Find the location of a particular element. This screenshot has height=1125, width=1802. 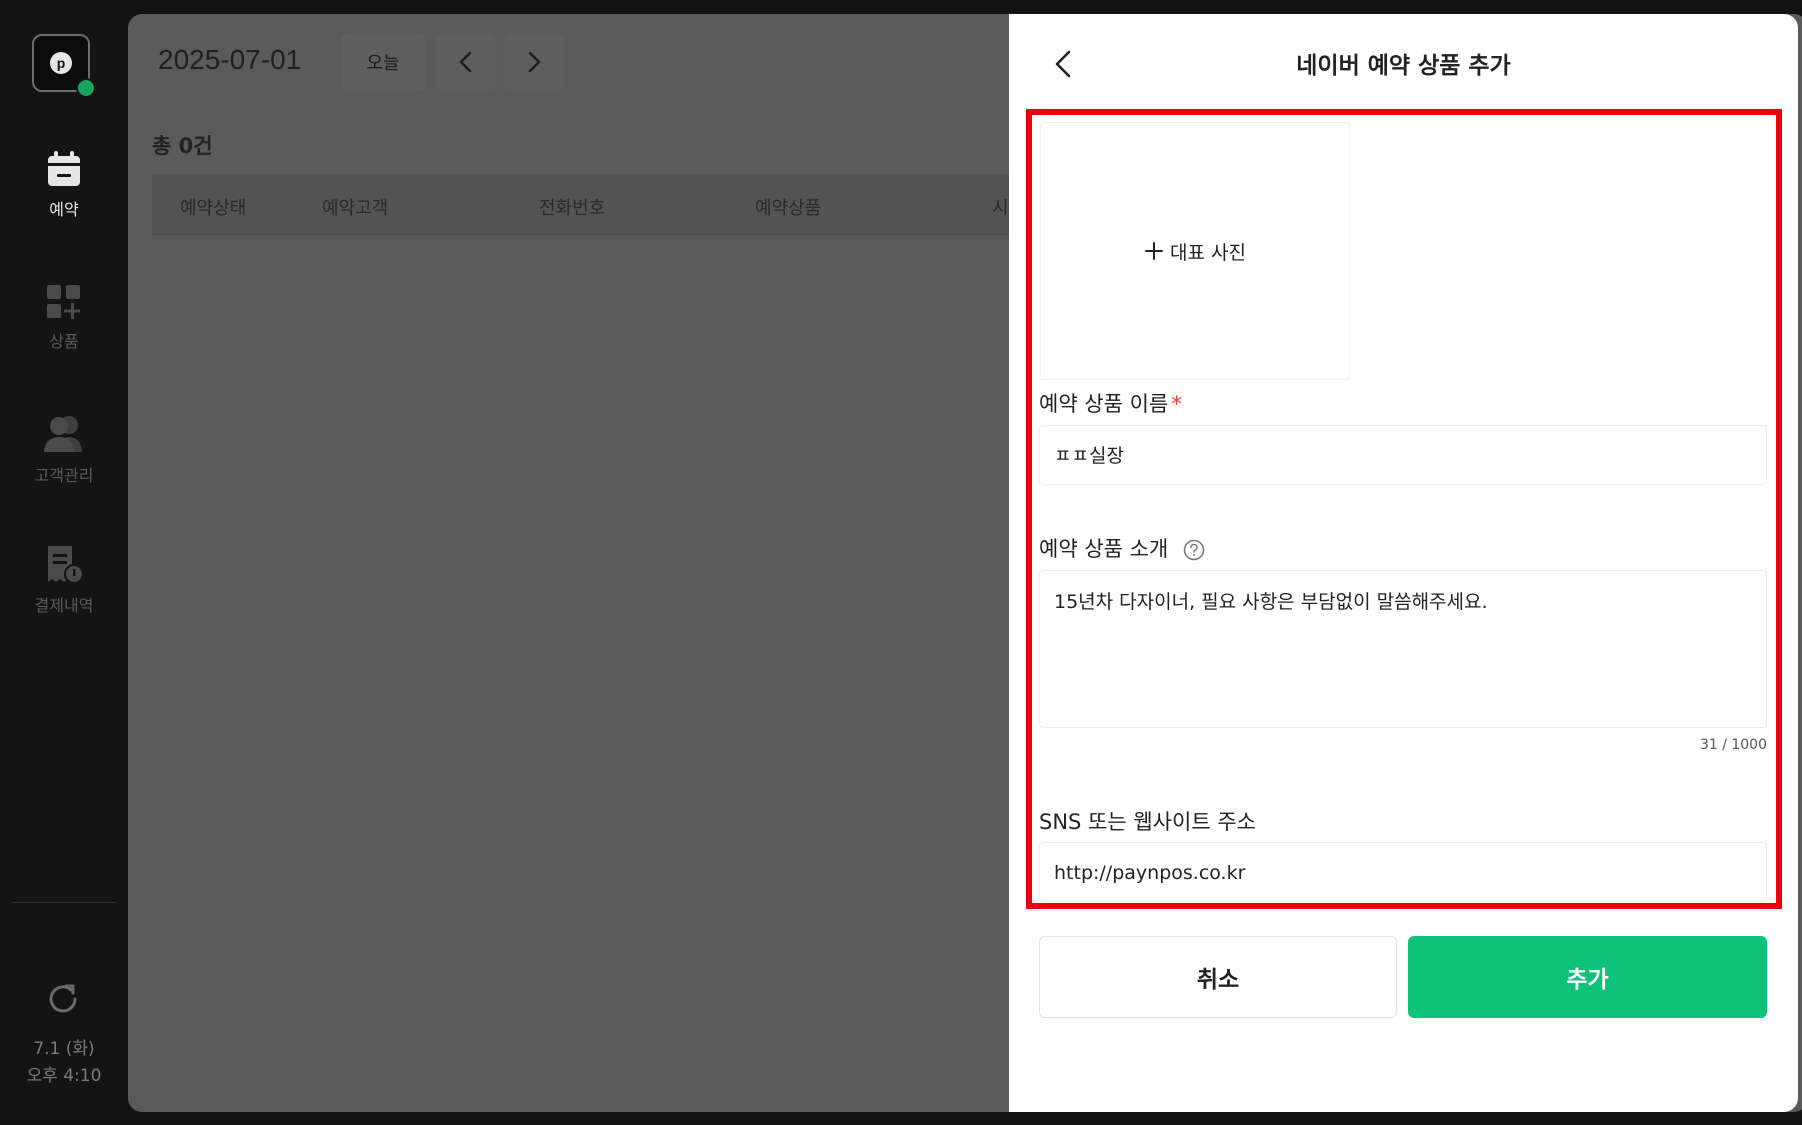

clock-date: 7.1 (화) is located at coordinates (64, 1049).